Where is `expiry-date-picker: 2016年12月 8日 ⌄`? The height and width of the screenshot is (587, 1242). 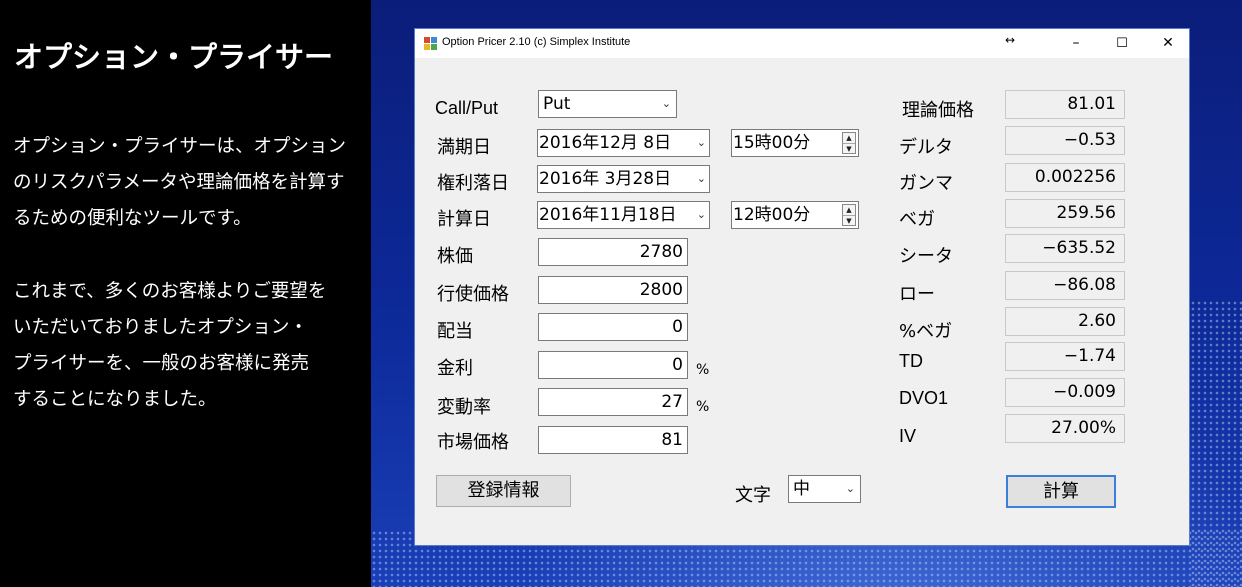
expiry-date-picker: 2016年12月 8日 ⌄ is located at coordinates (623, 143).